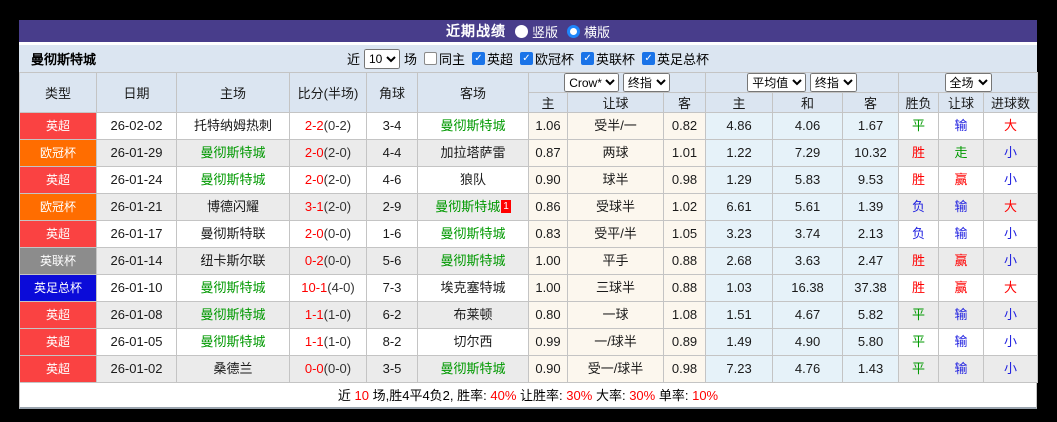 Image resolution: width=1057 pixels, height=422 pixels. I want to click on horizontal-layout-option: 横版, so click(588, 31).